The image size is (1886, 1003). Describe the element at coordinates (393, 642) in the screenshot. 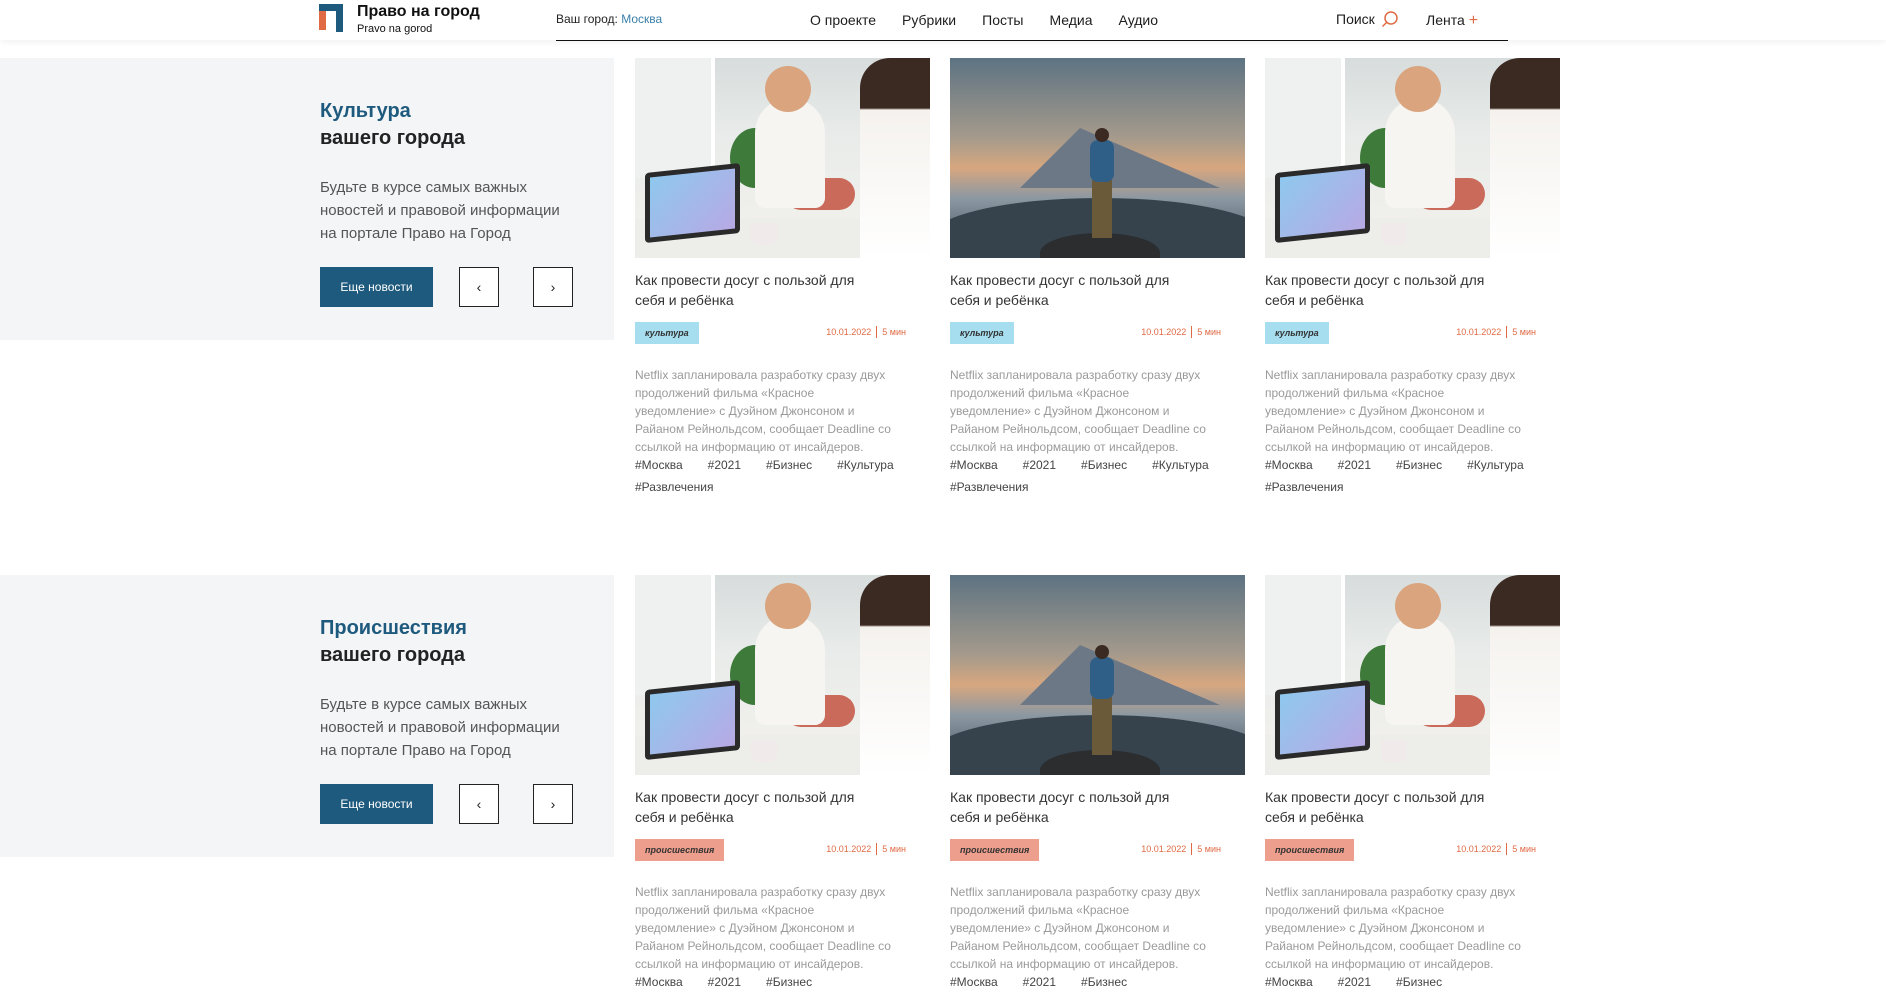

I see `section-title: Происшествия вашего города` at that location.